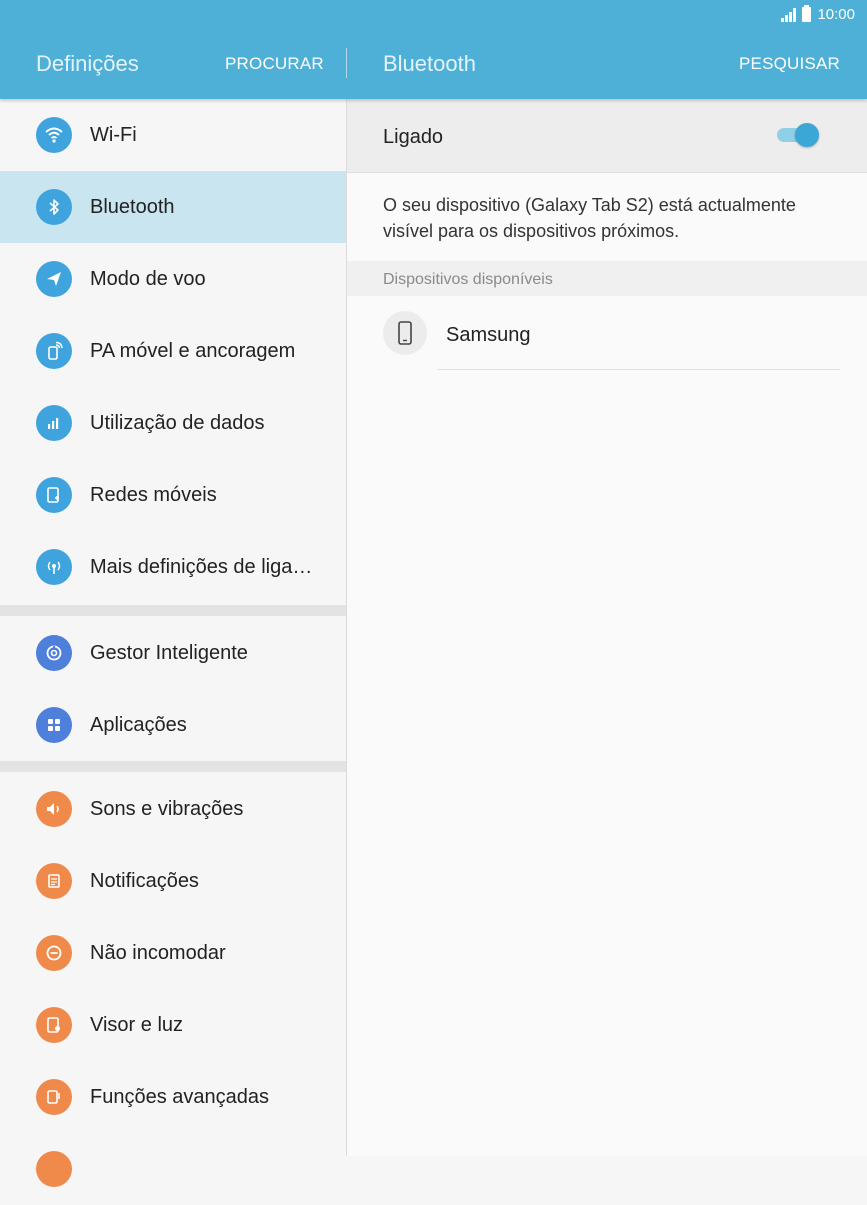  Describe the element at coordinates (153, 495) in the screenshot. I see `sidebar-item-label: Redes móveis` at that location.